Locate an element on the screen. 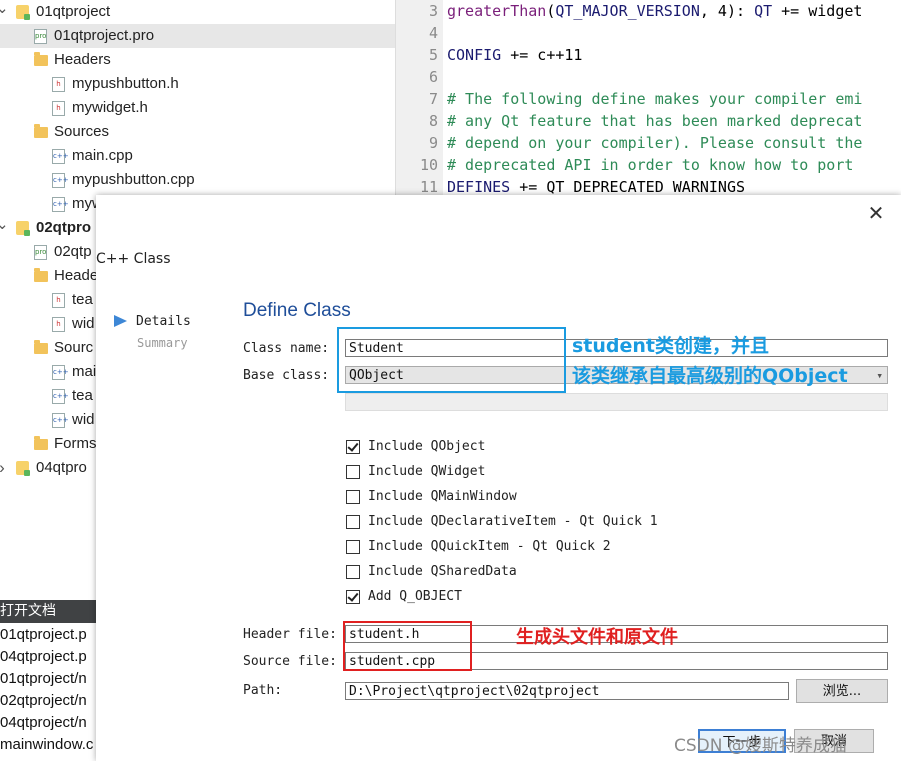 The image size is (901, 761). line-number: 9 is located at coordinates (433, 143).